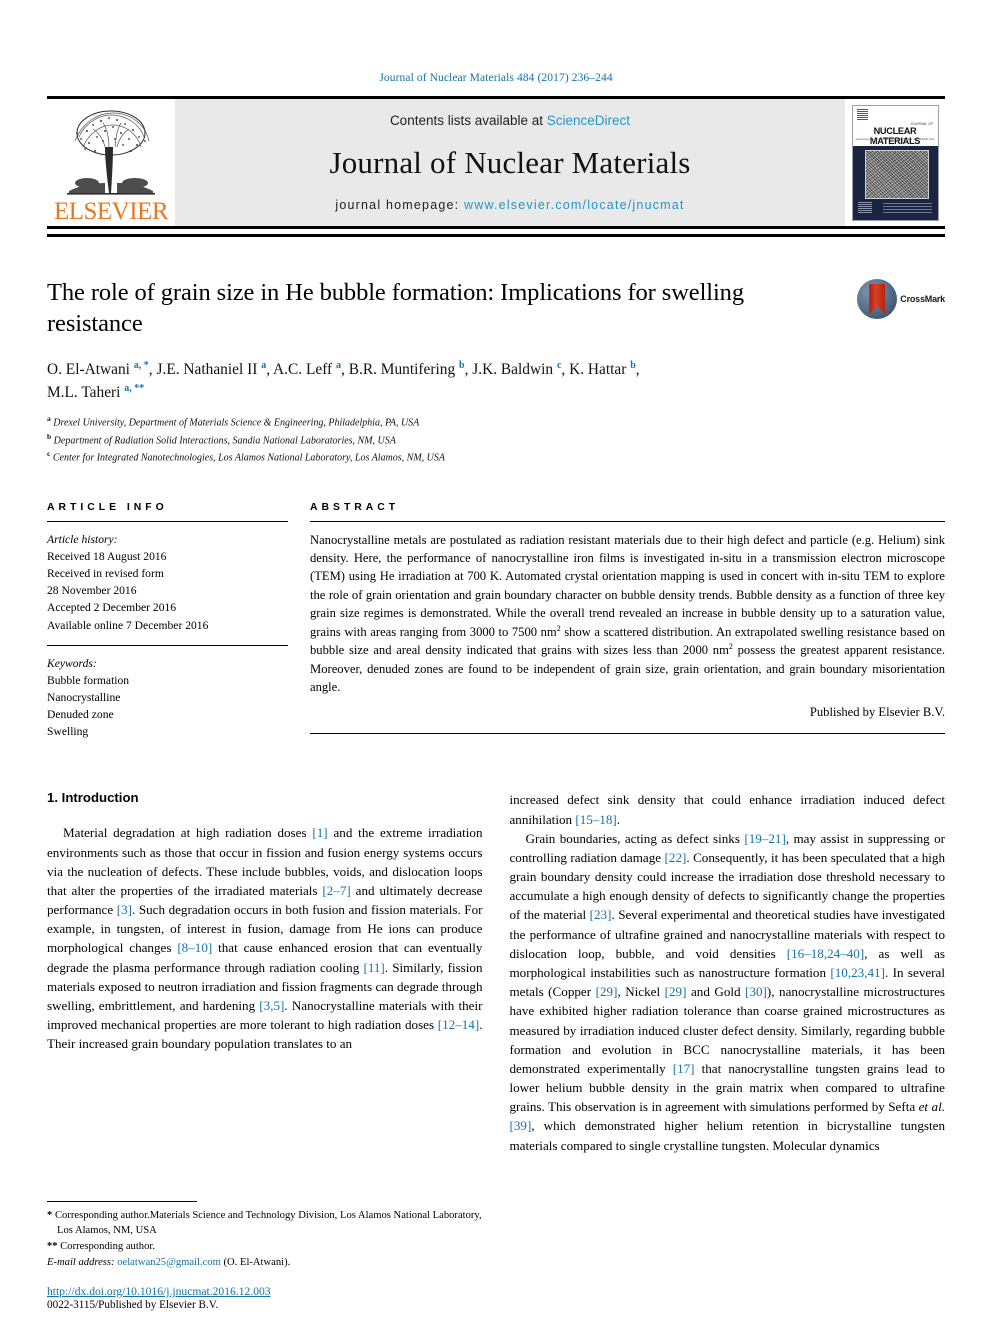 The image size is (992, 1323). I want to click on crossmark-label: CrossMark, so click(922, 299).